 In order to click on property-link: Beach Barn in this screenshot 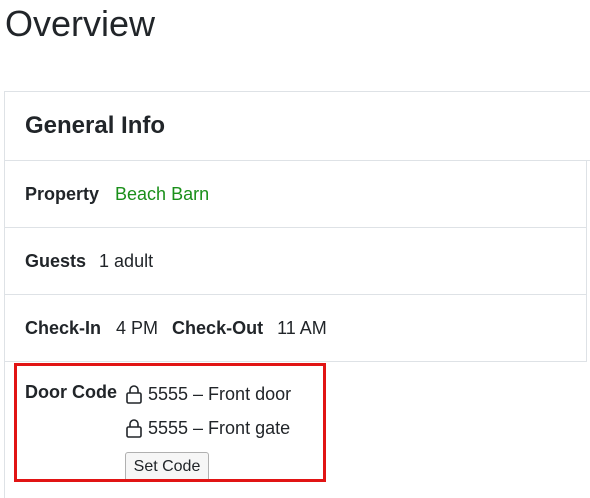, I will do `click(162, 194)`.